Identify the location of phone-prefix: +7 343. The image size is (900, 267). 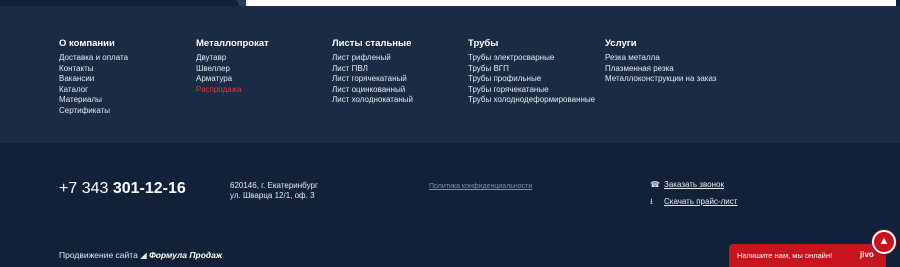
(84, 188).